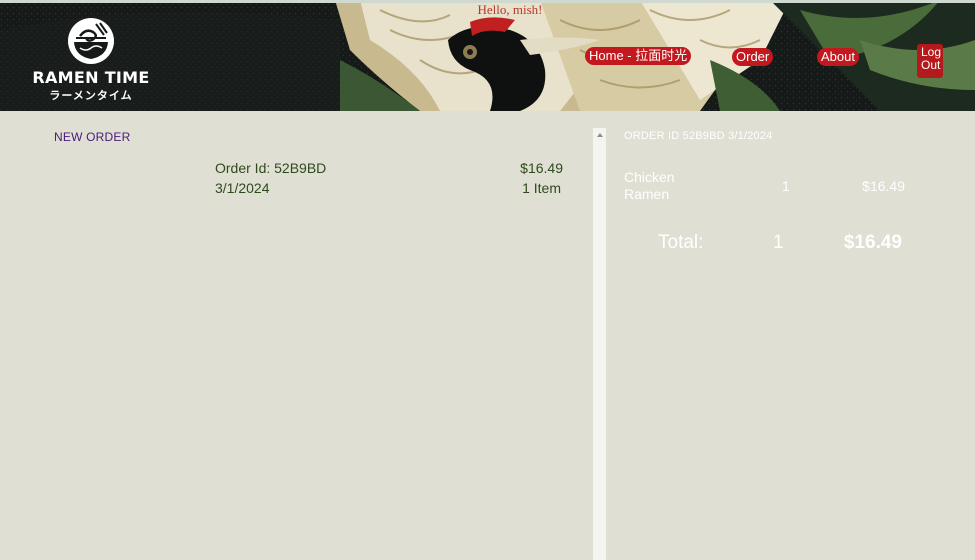 The width and height of the screenshot is (975, 560). Describe the element at coordinates (510, 9) in the screenshot. I see `user-greeting: Hello, mish!` at that location.